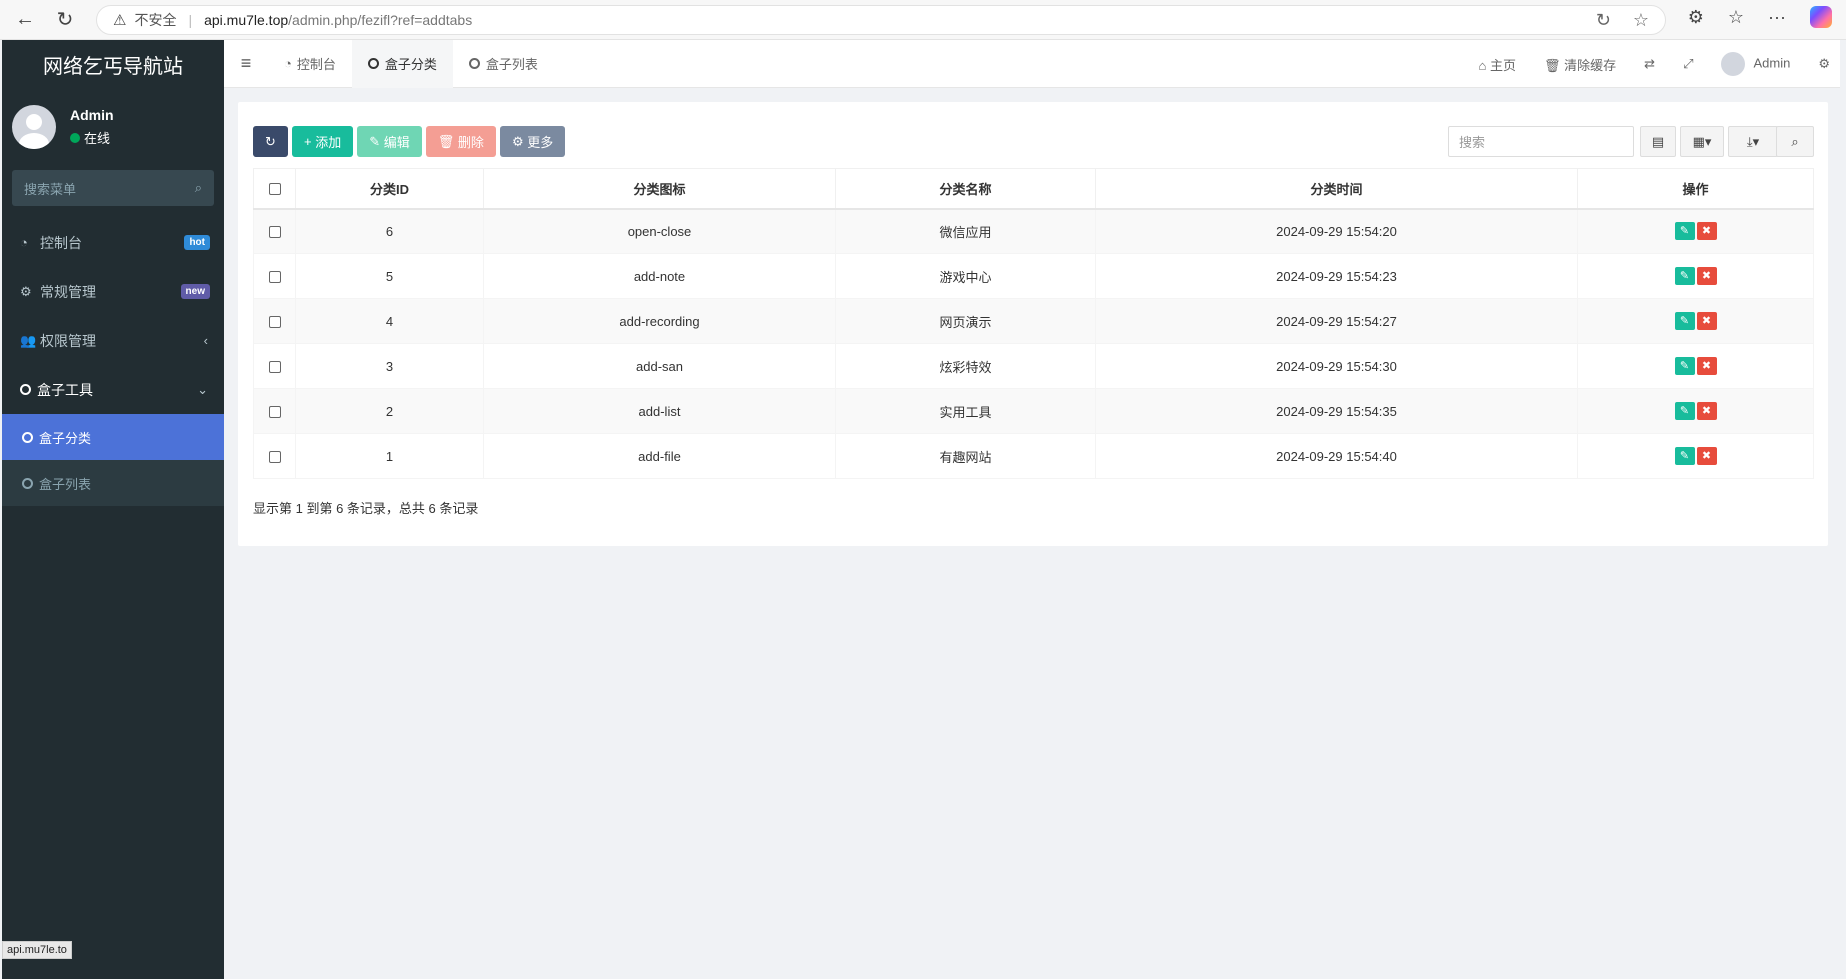 Image resolution: width=1846 pixels, height=979 pixels. Describe the element at coordinates (410, 64) in the screenshot. I see `tab-label: 盒子分类` at that location.